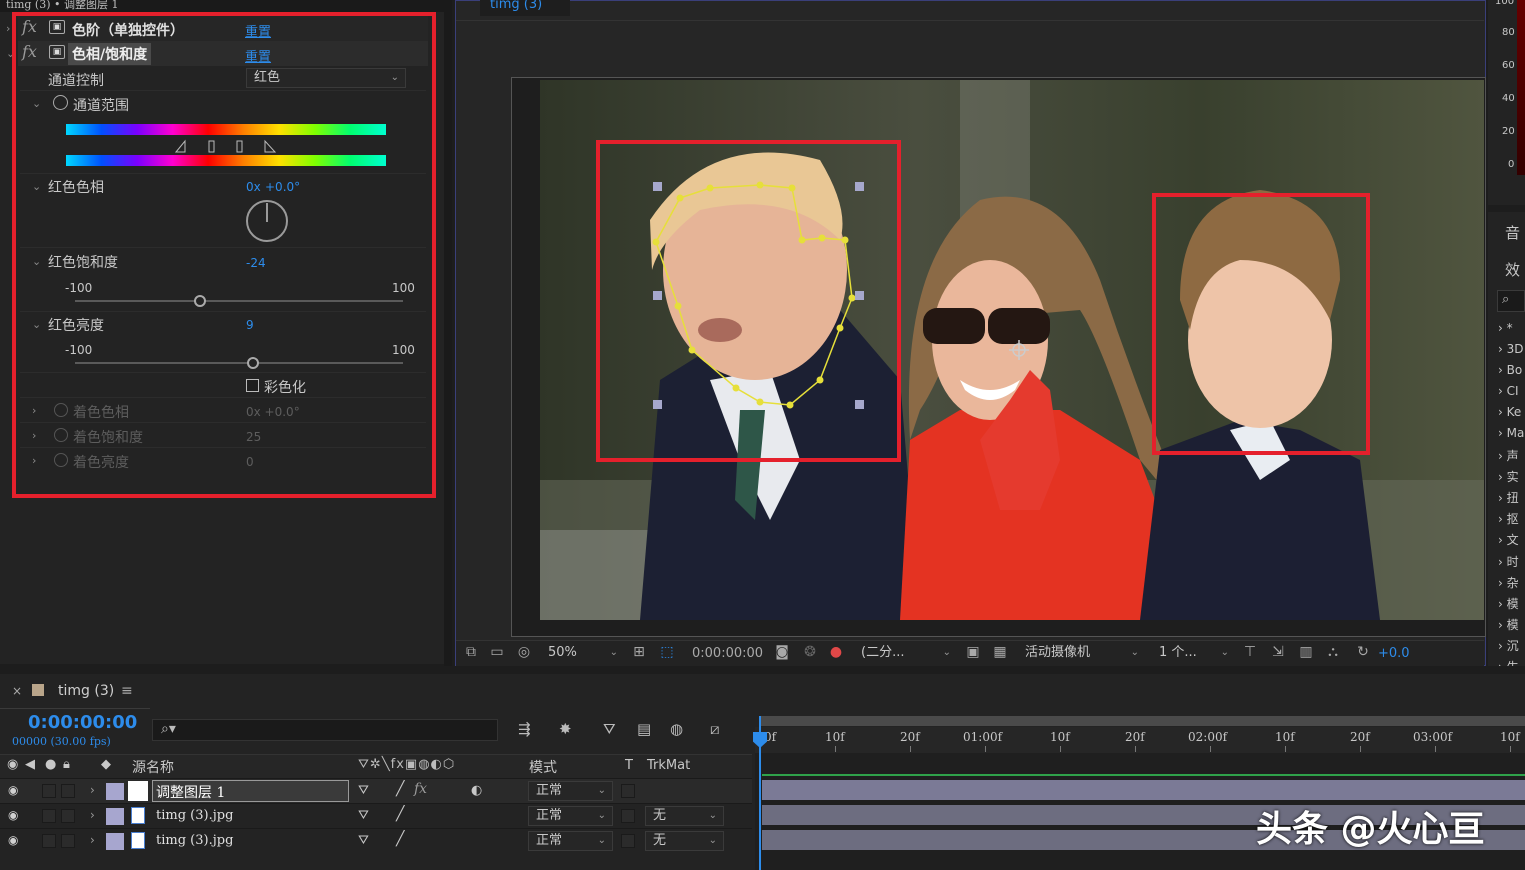 The width and height of the screenshot is (1525, 870). Describe the element at coordinates (525, 8) in the screenshot. I see `viewer-tab: timg (3)` at that location.